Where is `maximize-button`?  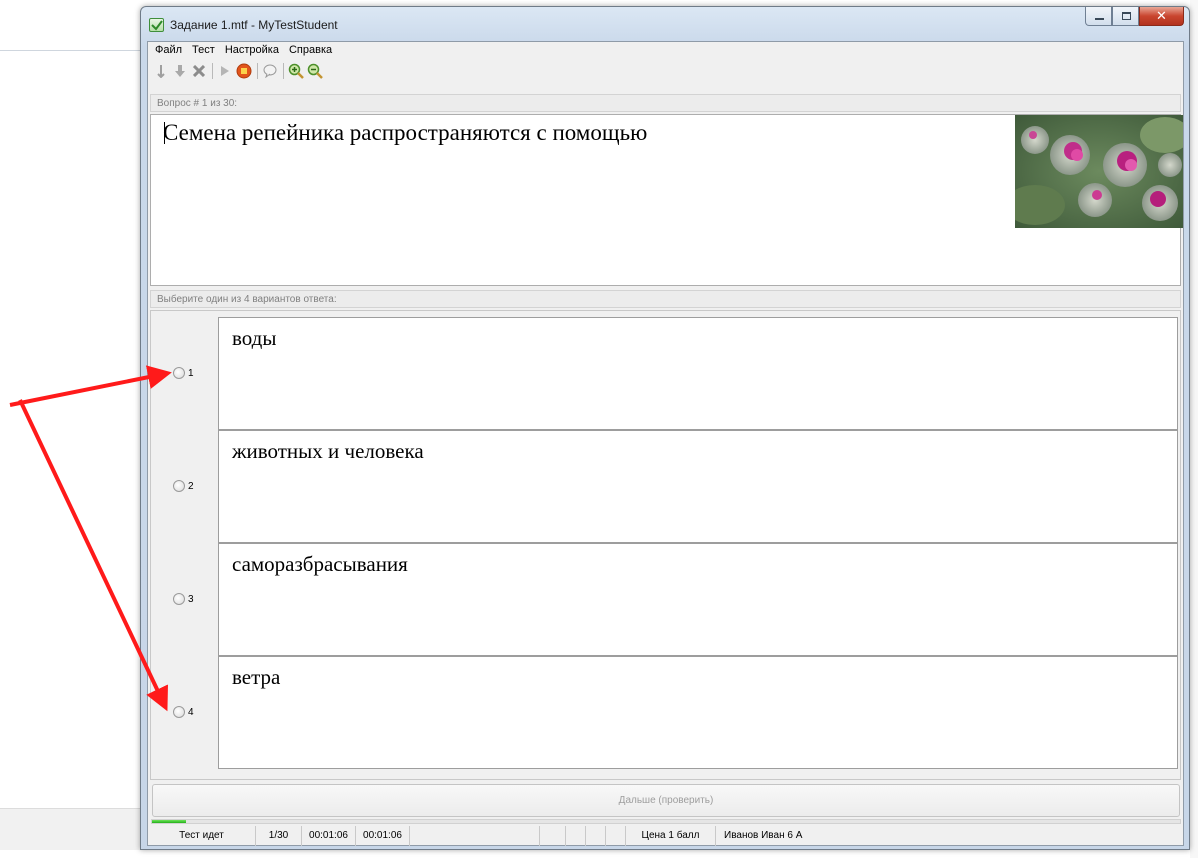
maximize-button is located at coordinates (1125, 16).